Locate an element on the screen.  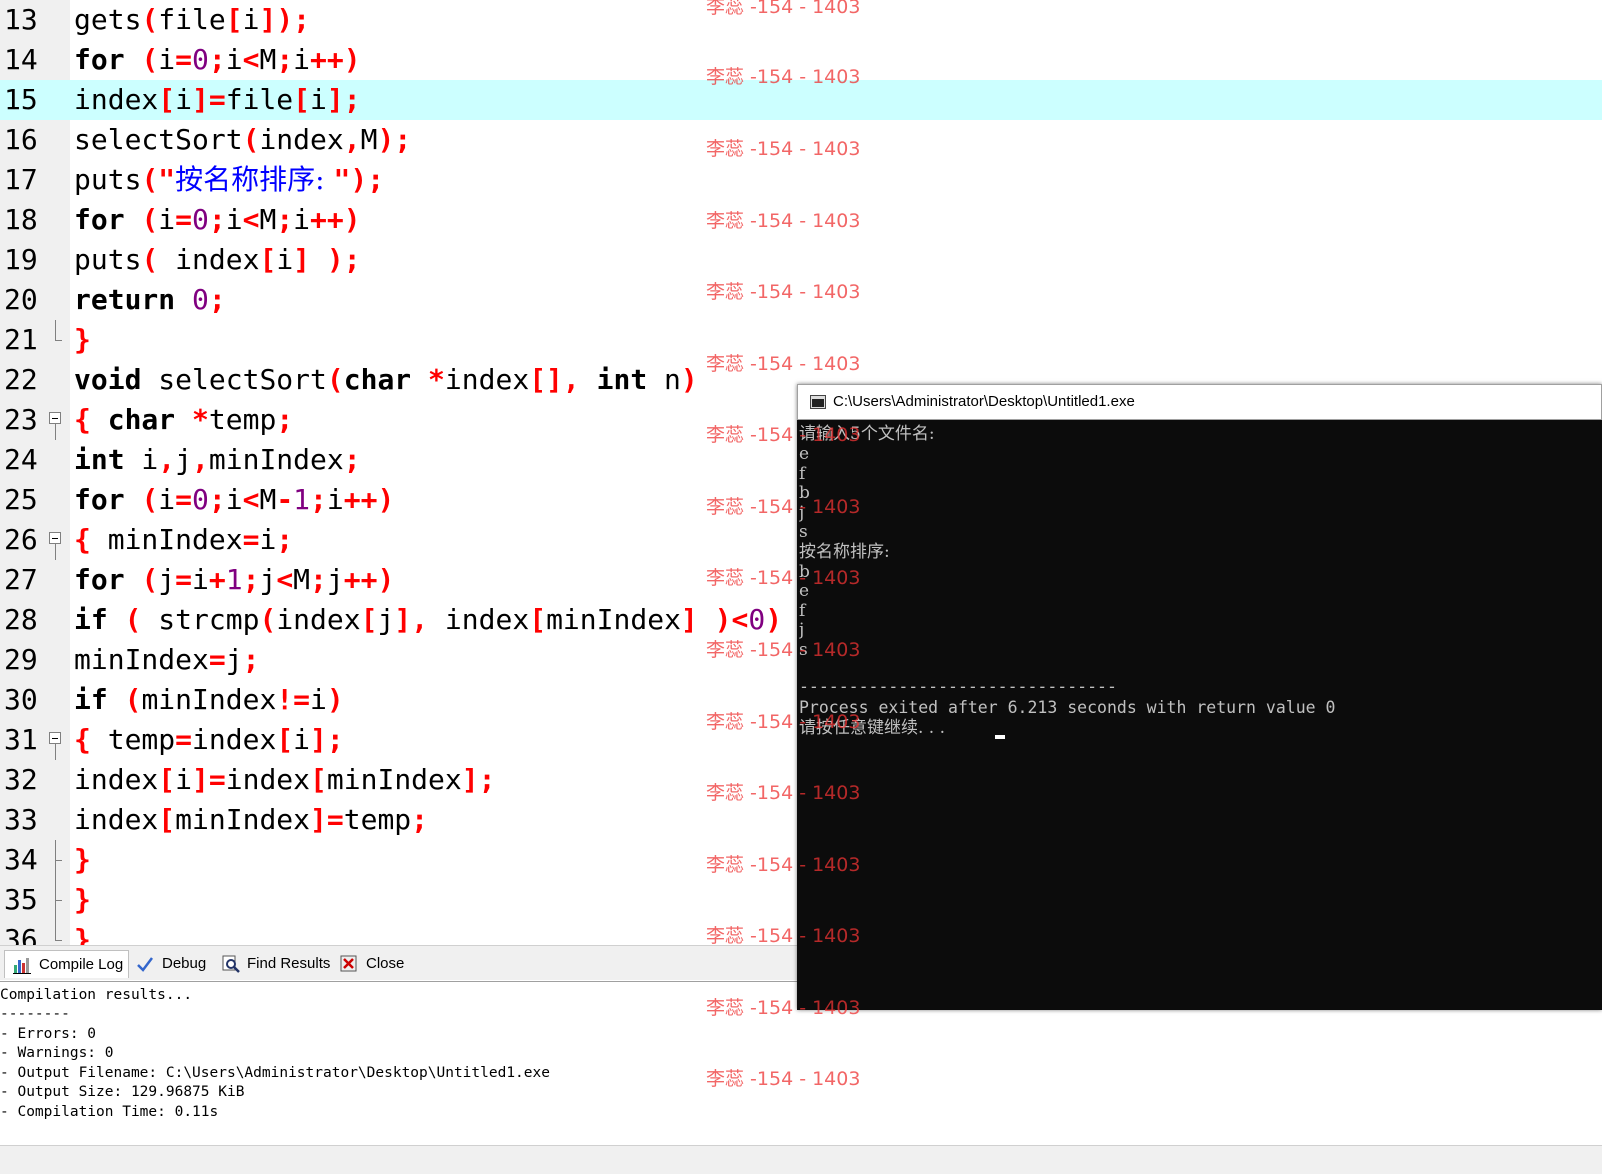
tab-close: Close is located at coordinates (373, 964).